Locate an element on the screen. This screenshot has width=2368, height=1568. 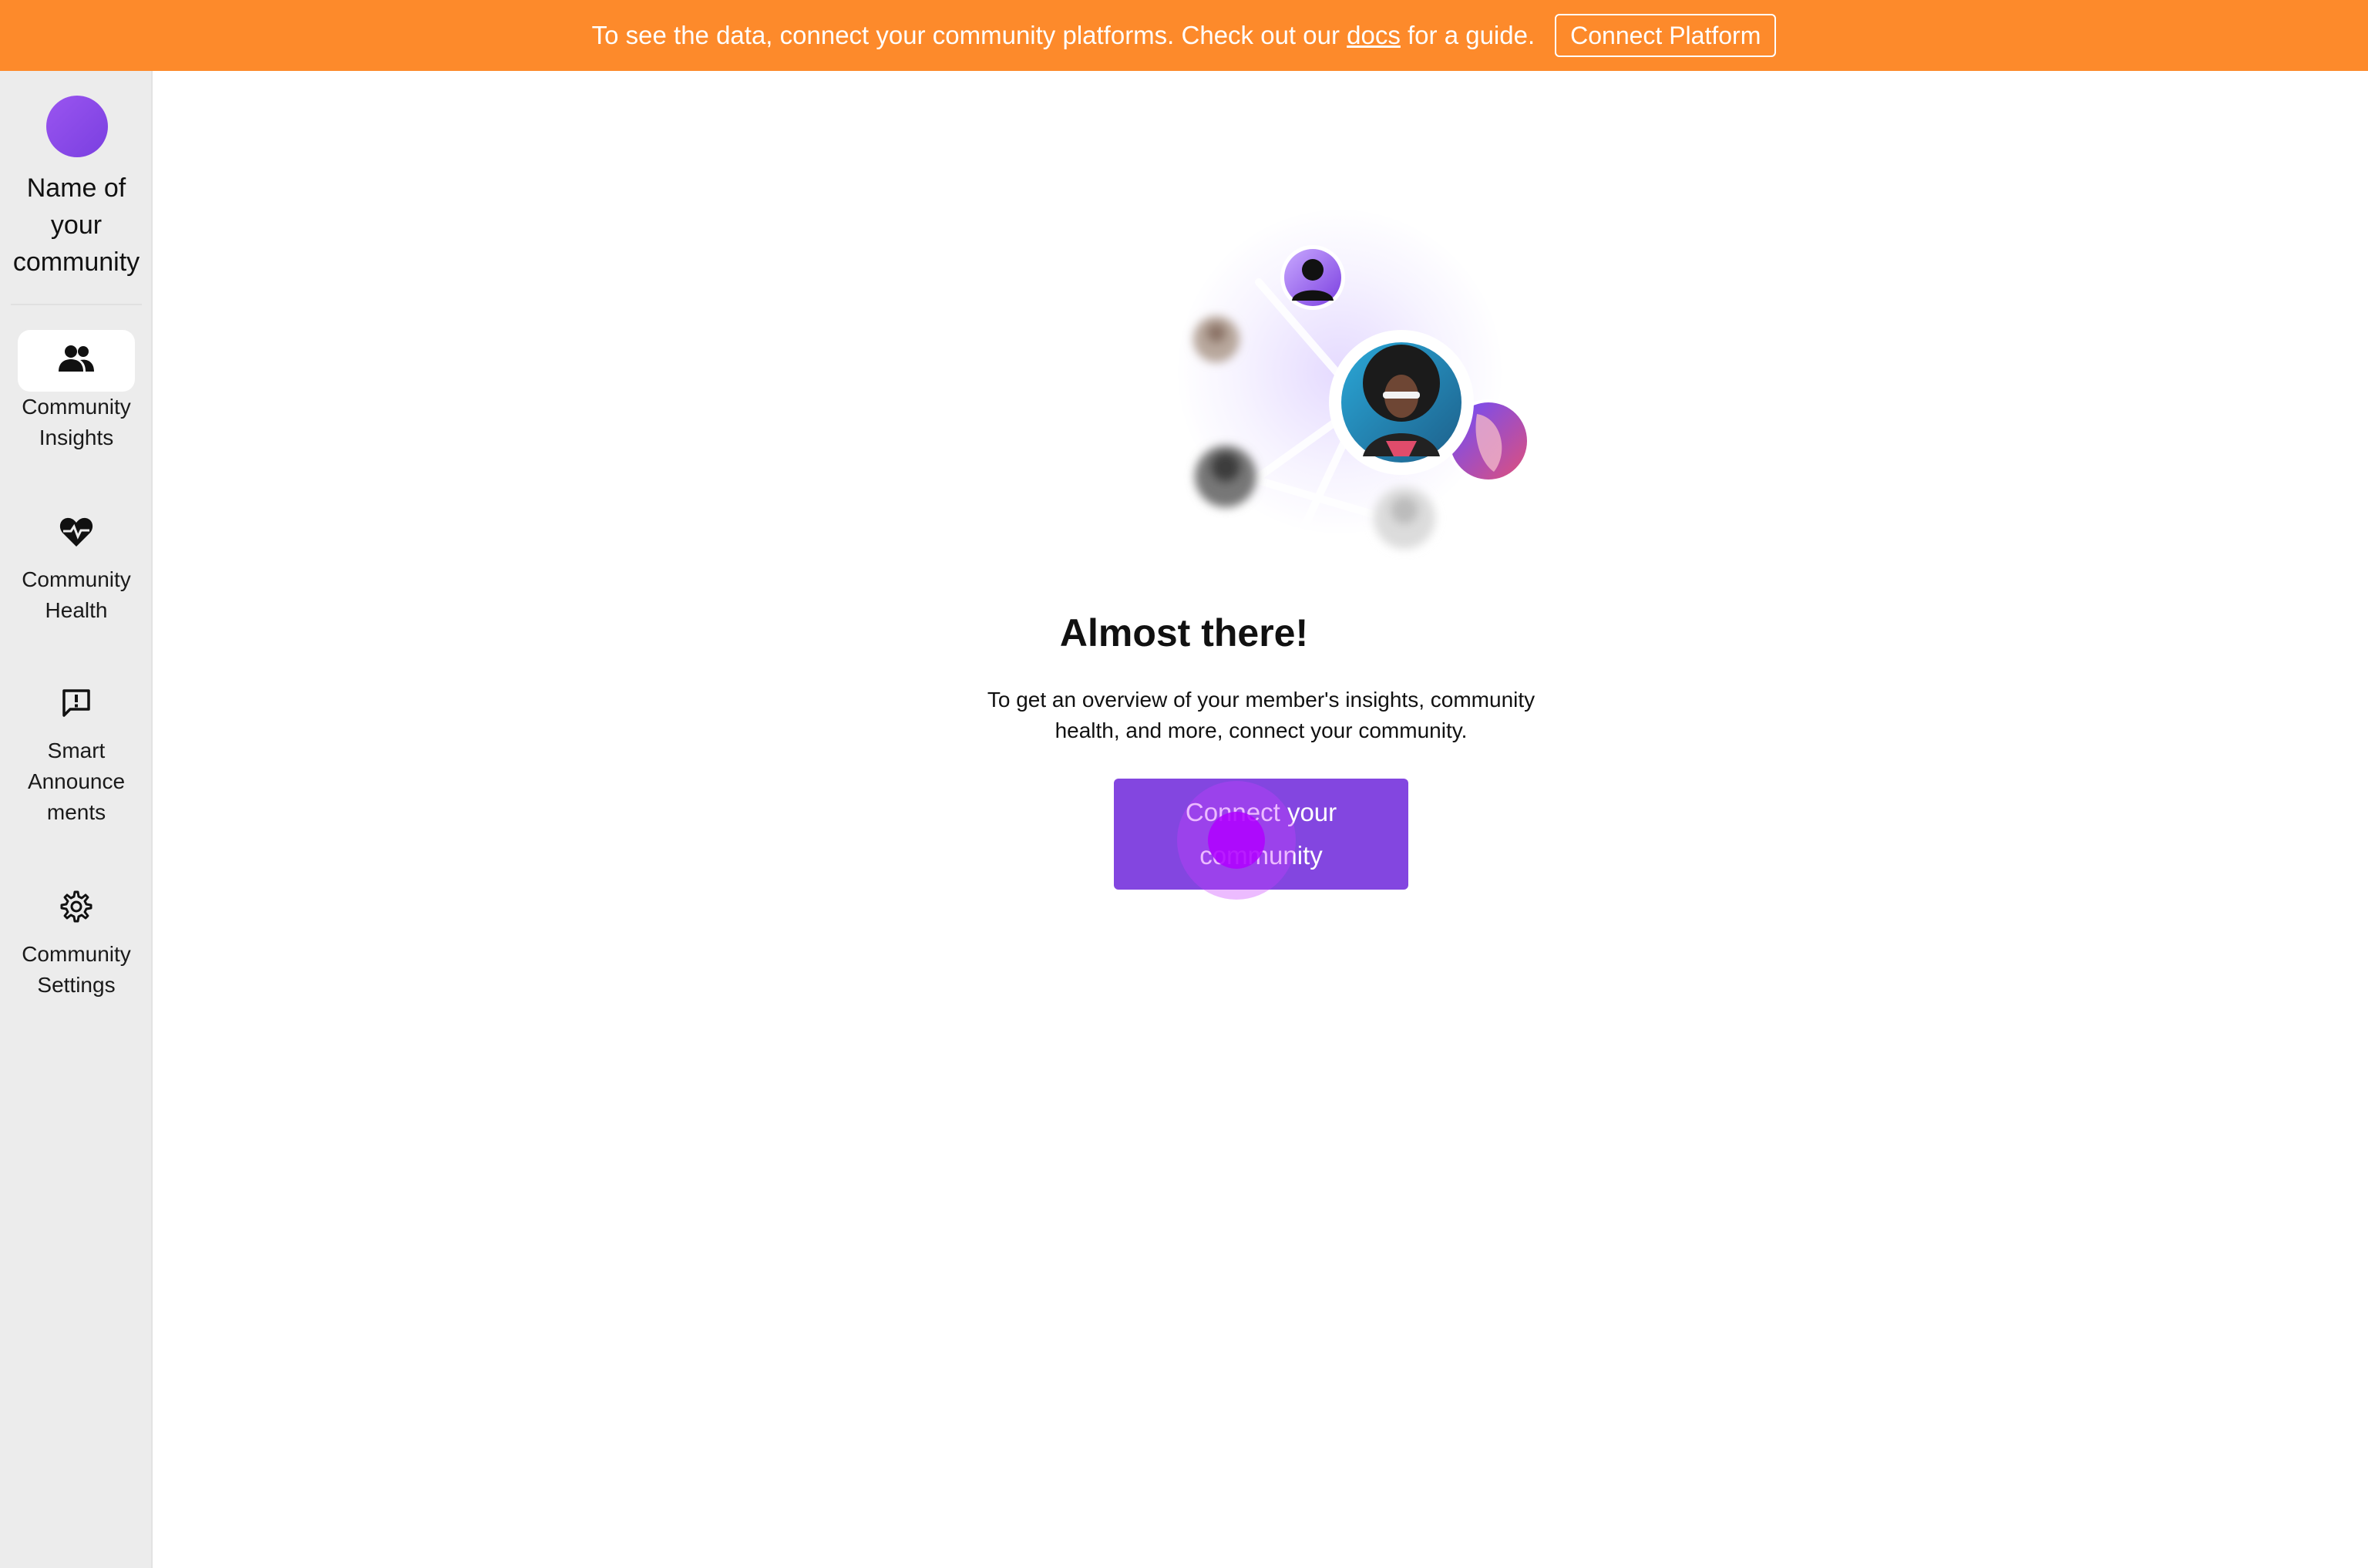
announcement-icon is located at coordinates (76, 705).